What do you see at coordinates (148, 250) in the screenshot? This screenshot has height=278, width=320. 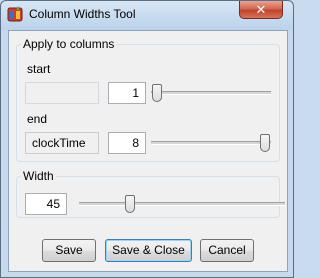 I see `save-and-close-button: Save & Close` at bounding box center [148, 250].